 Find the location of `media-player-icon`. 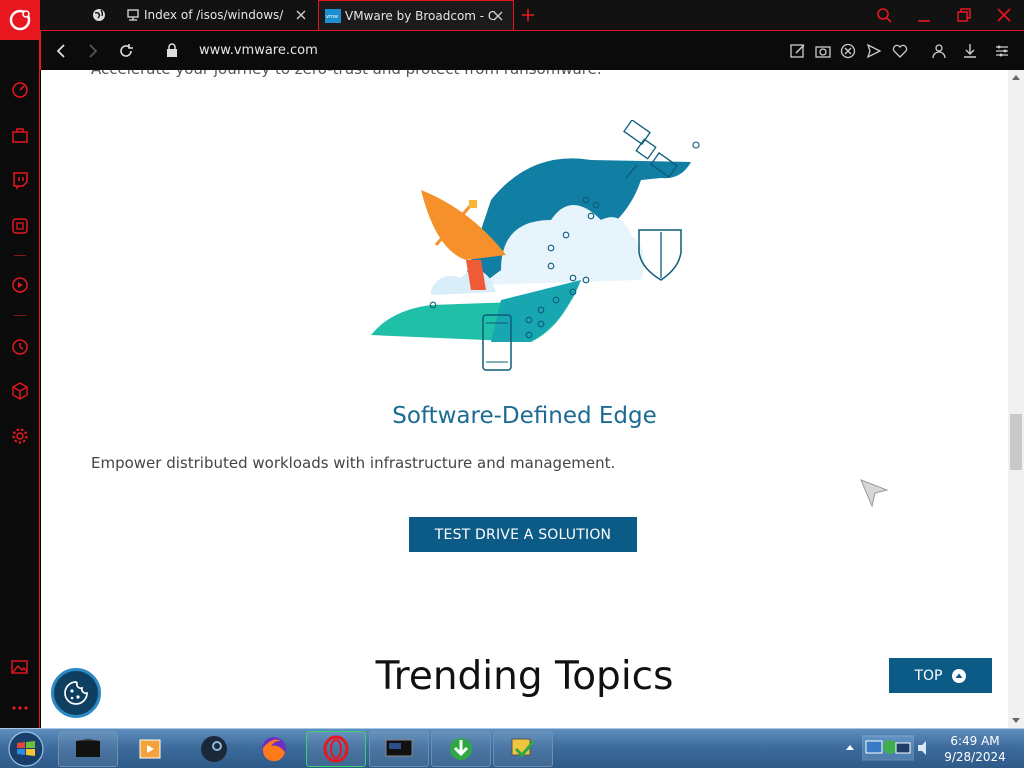

media-player-icon is located at coordinates (150, 749).